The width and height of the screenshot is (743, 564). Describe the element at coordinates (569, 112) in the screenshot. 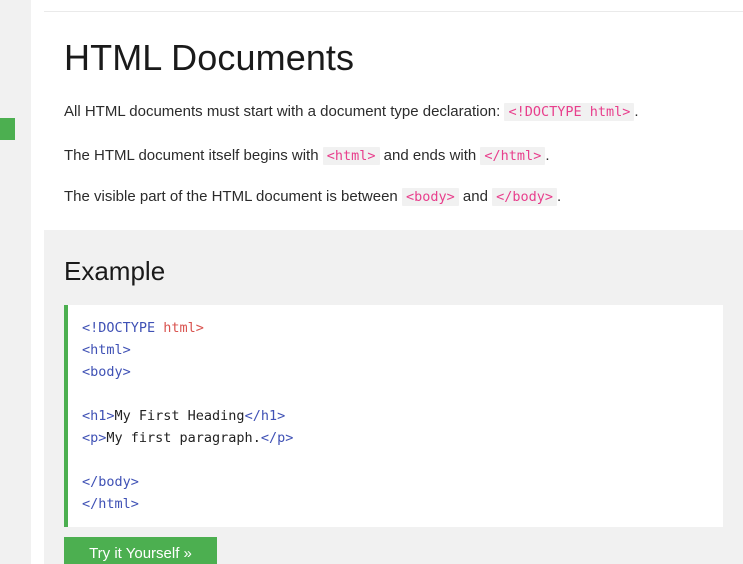

I see `inline-code-doctype: <!DOCTYPE html>` at that location.